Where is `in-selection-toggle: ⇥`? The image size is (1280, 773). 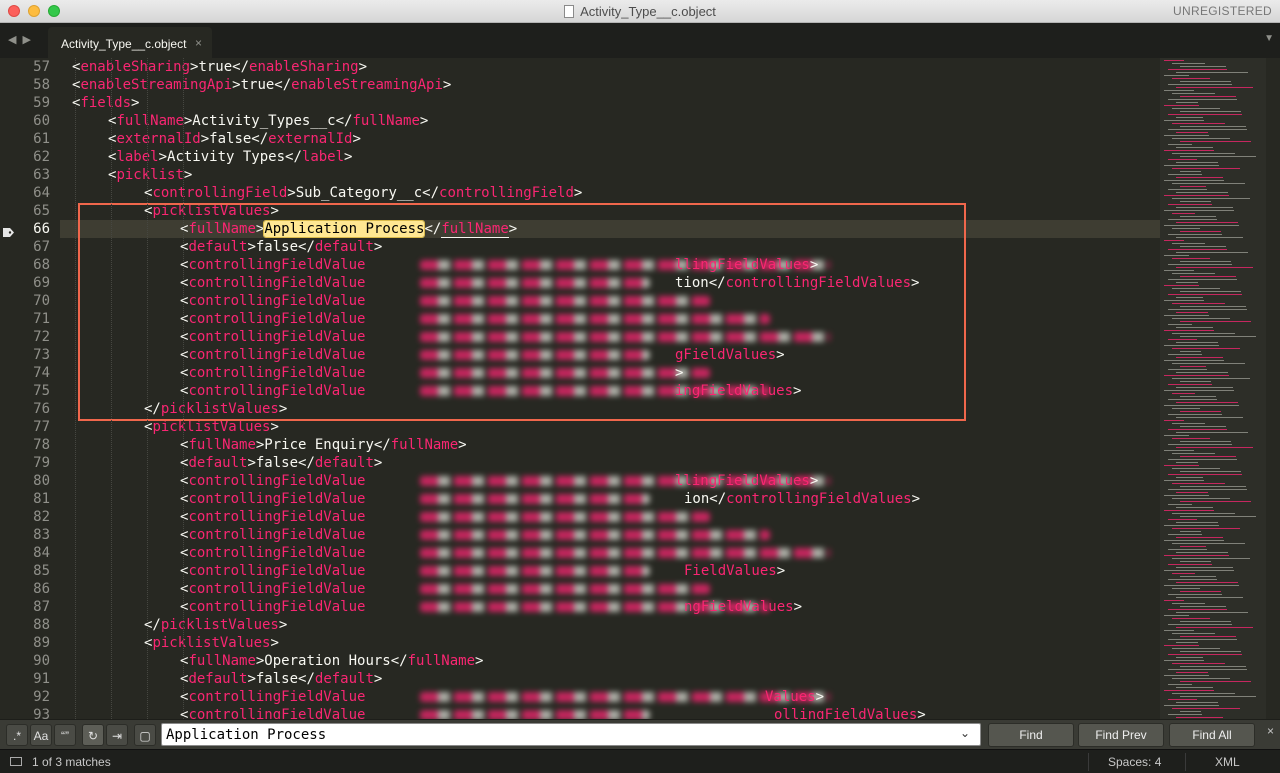
in-selection-toggle: ⇥ is located at coordinates (117, 735).